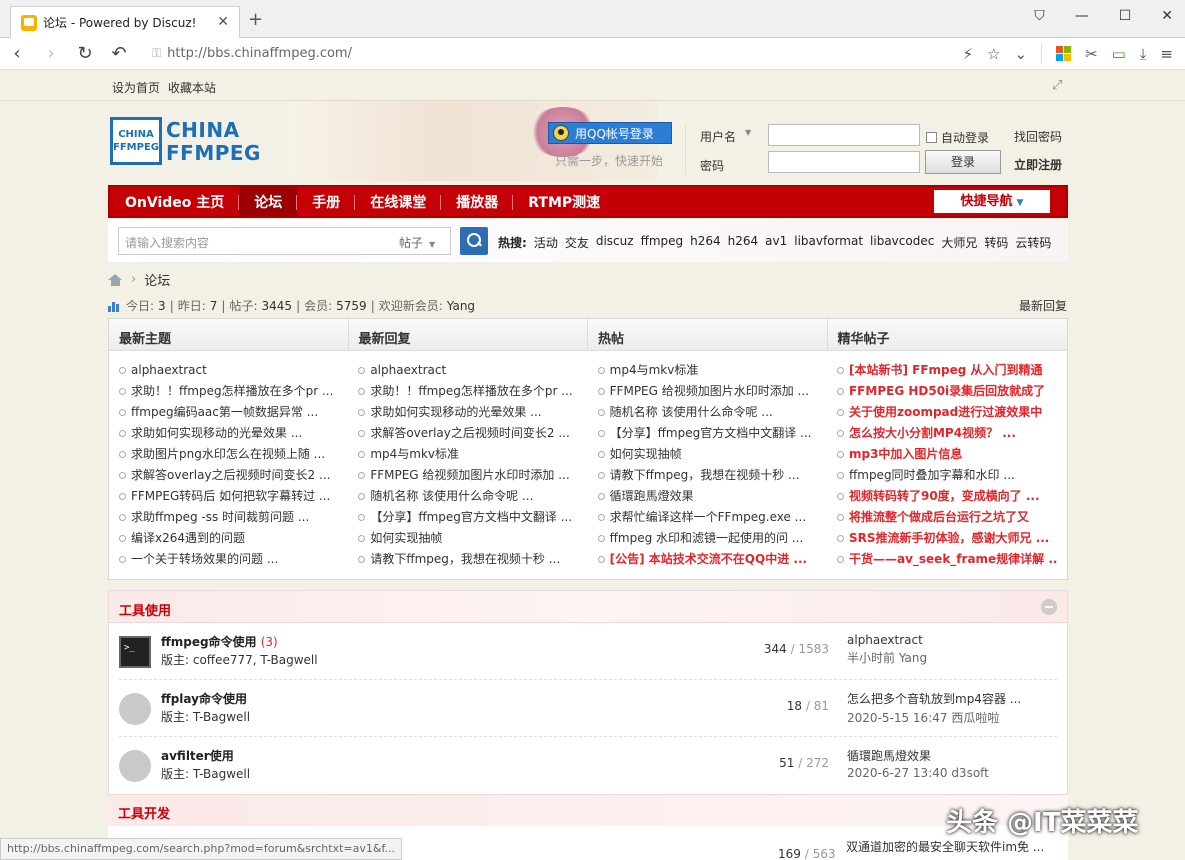 This screenshot has width=1185, height=860. What do you see at coordinates (156, 53) in the screenshot?
I see `site-info-icon: ⚿` at bounding box center [156, 53].